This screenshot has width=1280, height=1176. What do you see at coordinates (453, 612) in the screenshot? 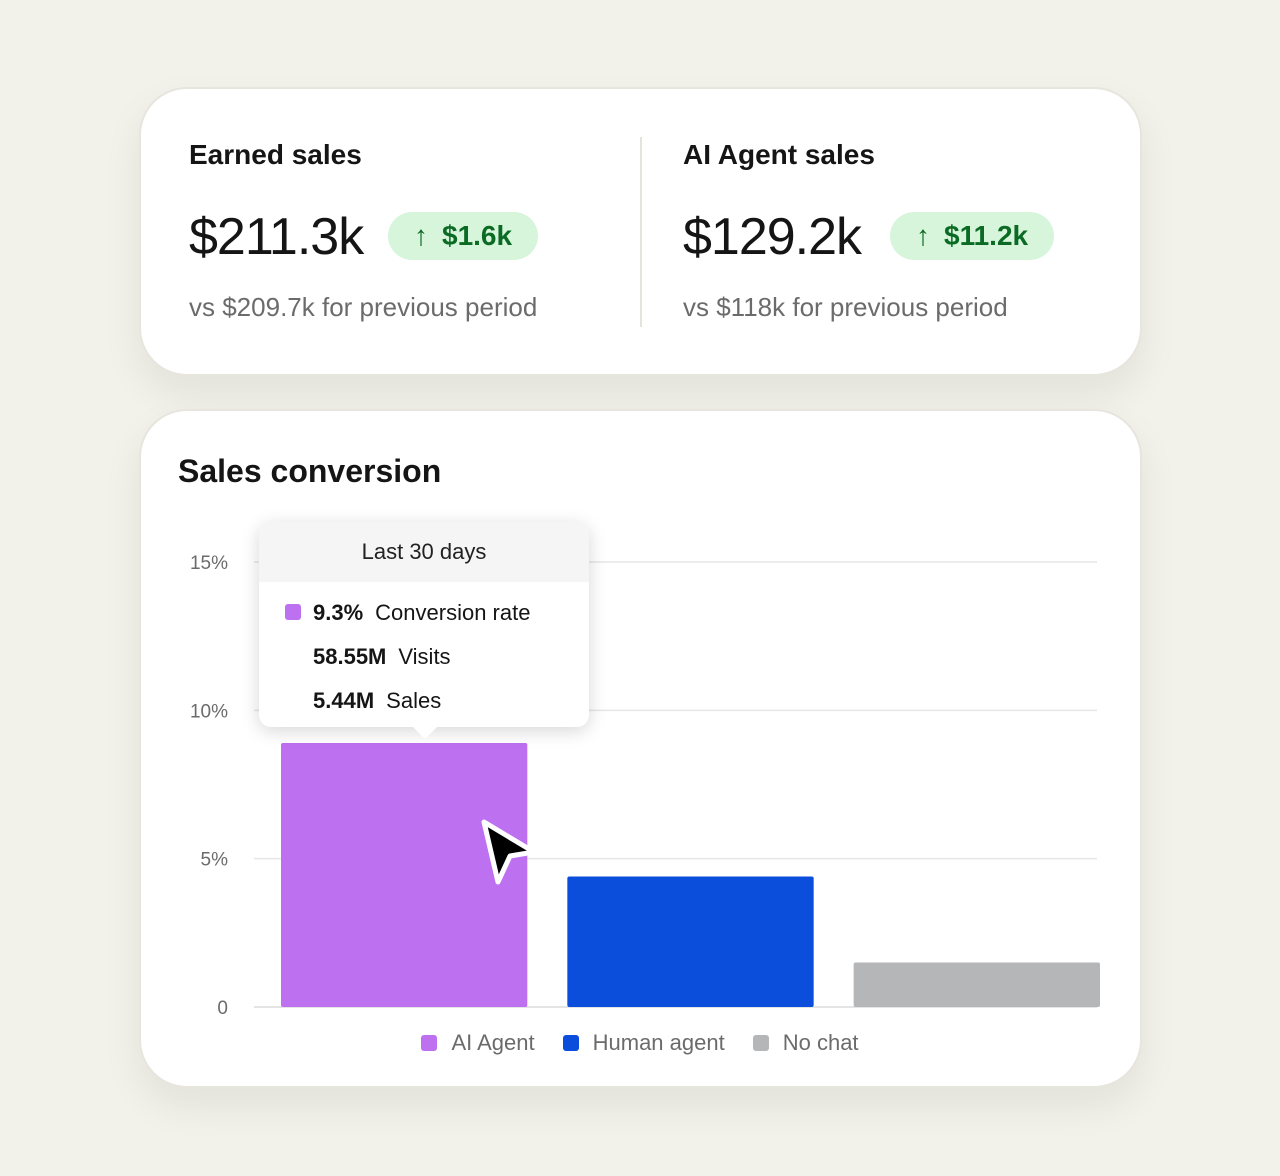
I see `tooltip-label: Conversion rate` at bounding box center [453, 612].